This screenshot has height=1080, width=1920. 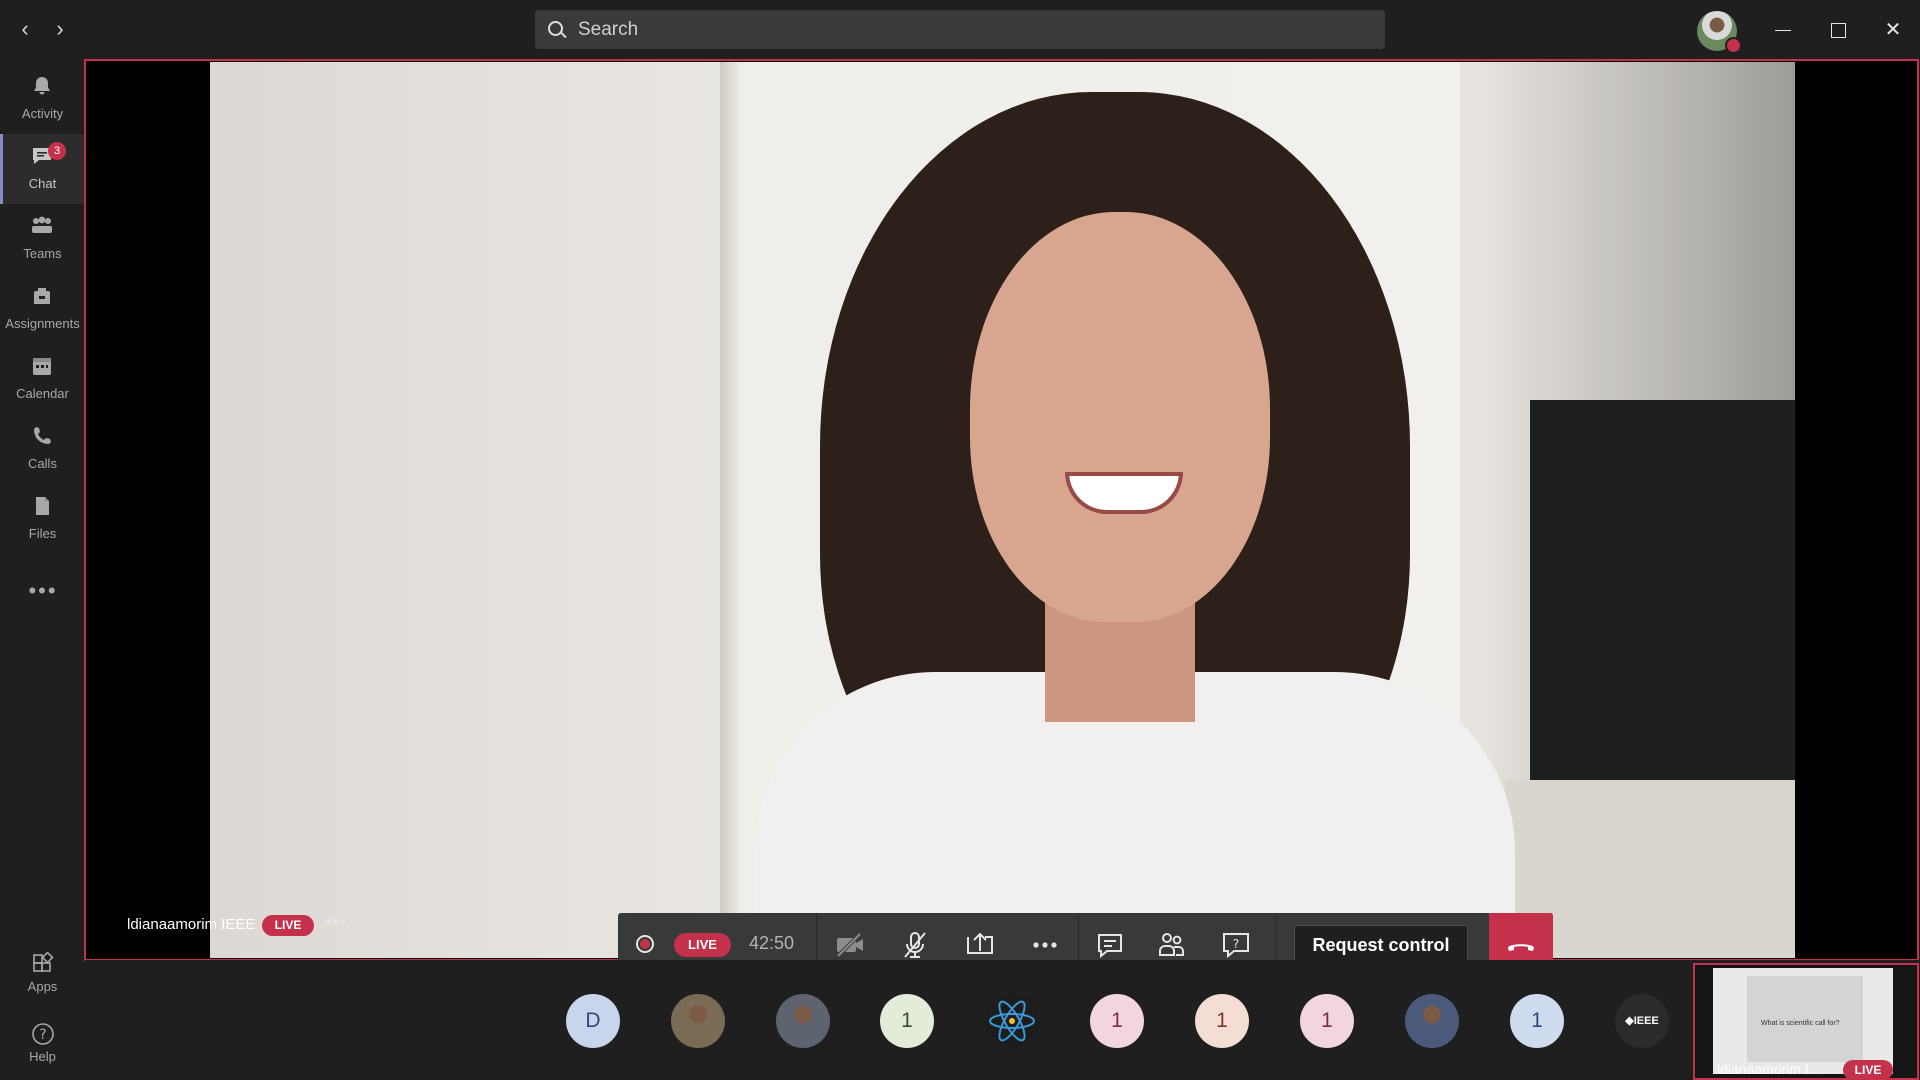 What do you see at coordinates (42, 169) in the screenshot?
I see `rail-item-chat: 3 Chat` at bounding box center [42, 169].